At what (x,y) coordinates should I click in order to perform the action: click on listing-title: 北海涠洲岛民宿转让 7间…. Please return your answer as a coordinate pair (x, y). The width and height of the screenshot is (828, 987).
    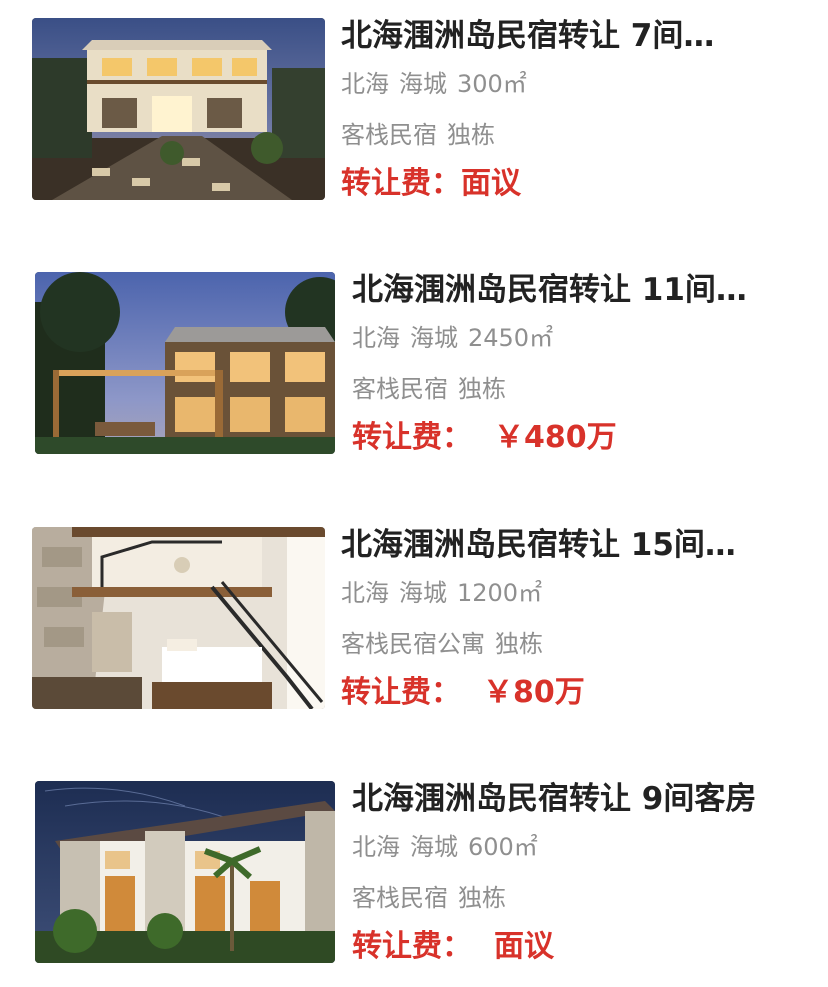
    Looking at the image, I should click on (571, 36).